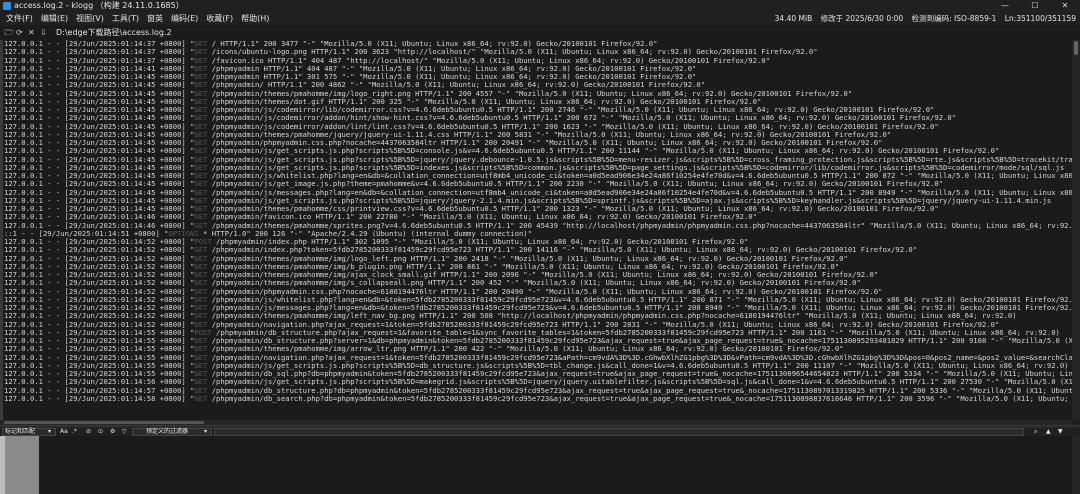  What do you see at coordinates (619, 432) in the screenshot?
I see `search-input` at bounding box center [619, 432].